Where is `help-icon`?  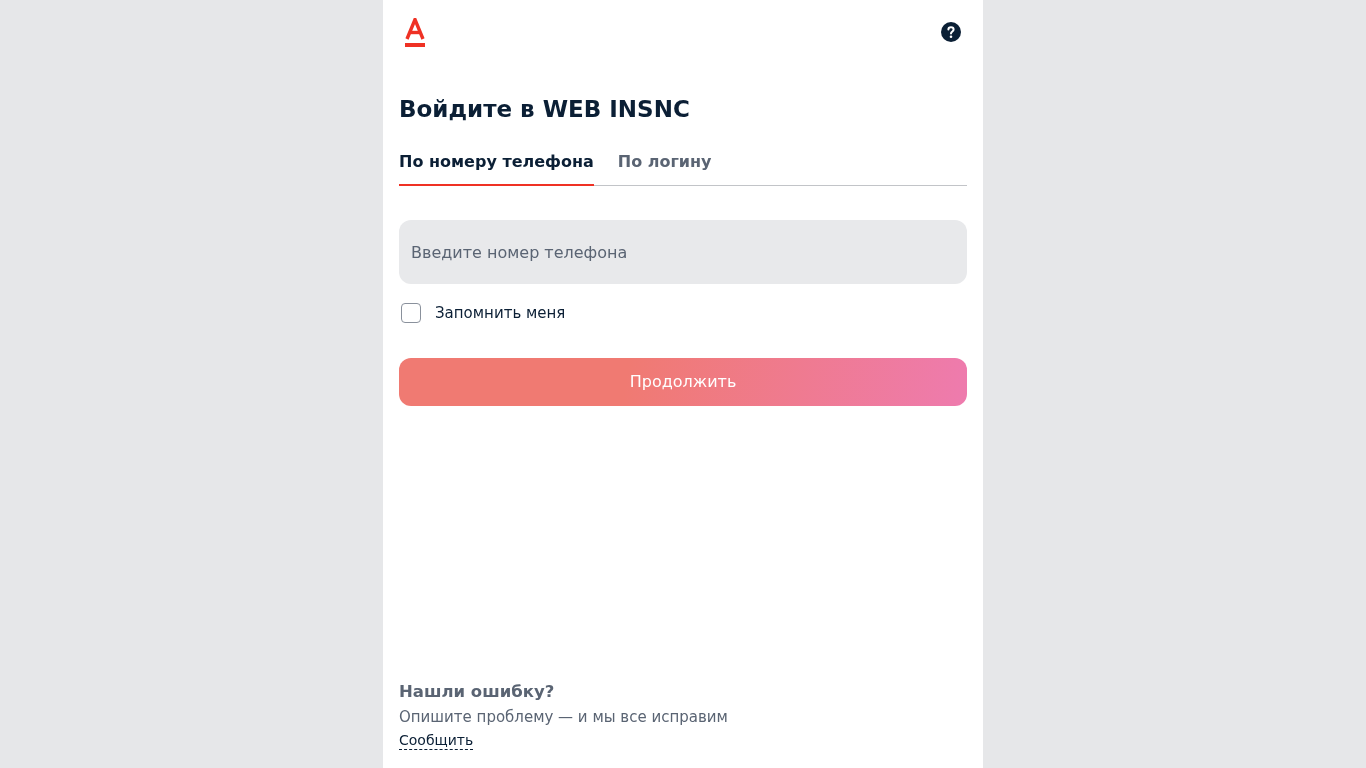 help-icon is located at coordinates (951, 32).